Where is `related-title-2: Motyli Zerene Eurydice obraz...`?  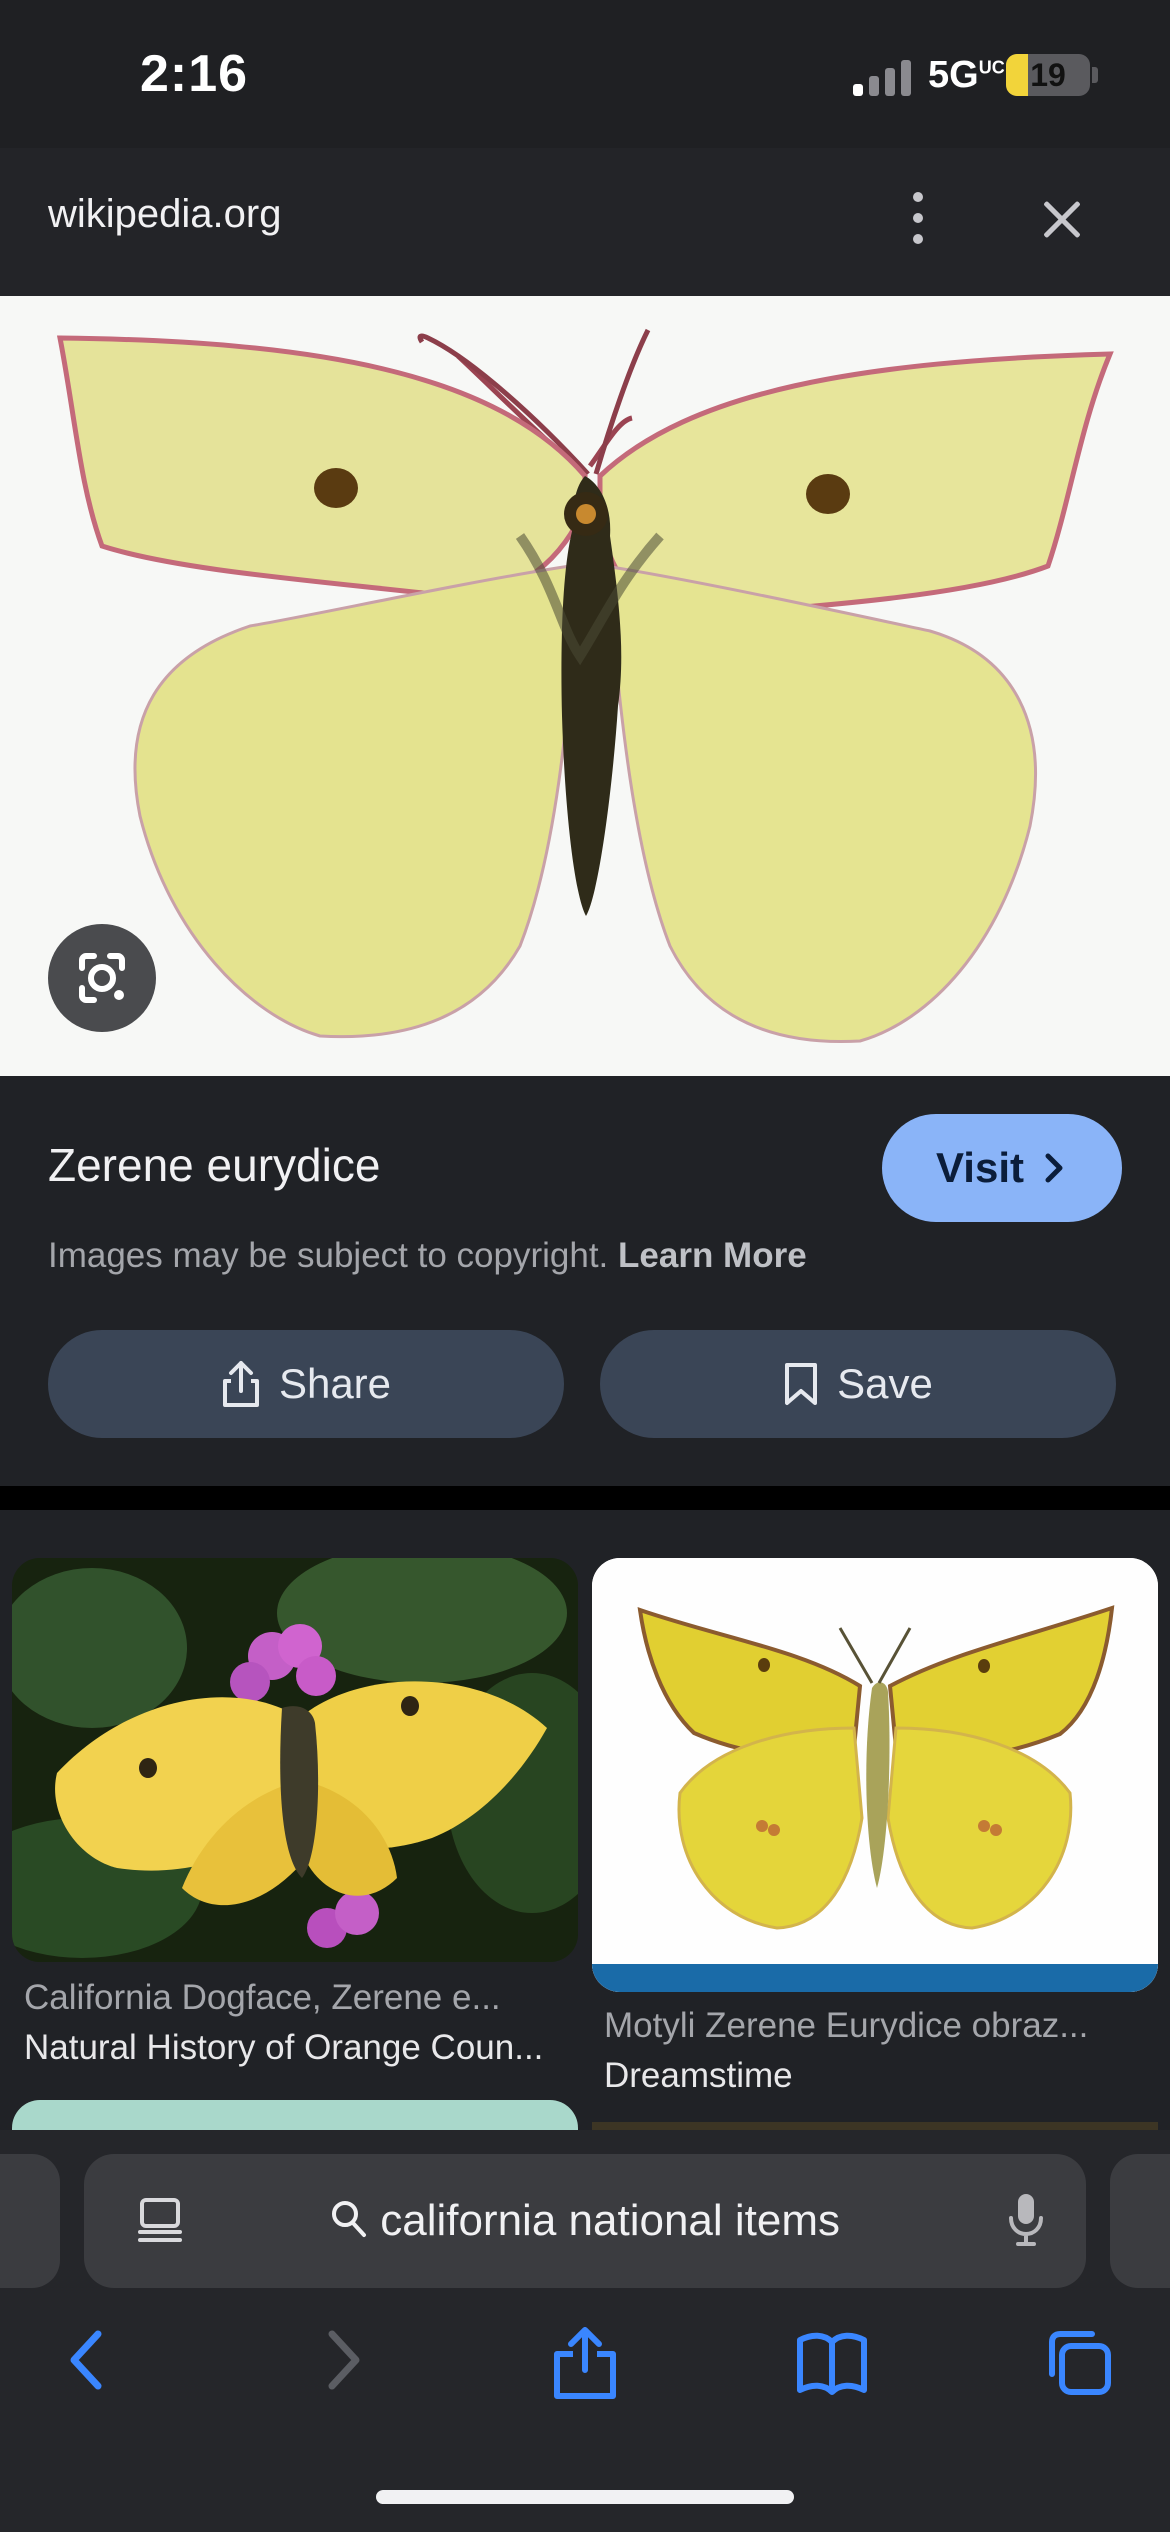 related-title-2: Motyli Zerene Eurydice obraz... is located at coordinates (874, 2026).